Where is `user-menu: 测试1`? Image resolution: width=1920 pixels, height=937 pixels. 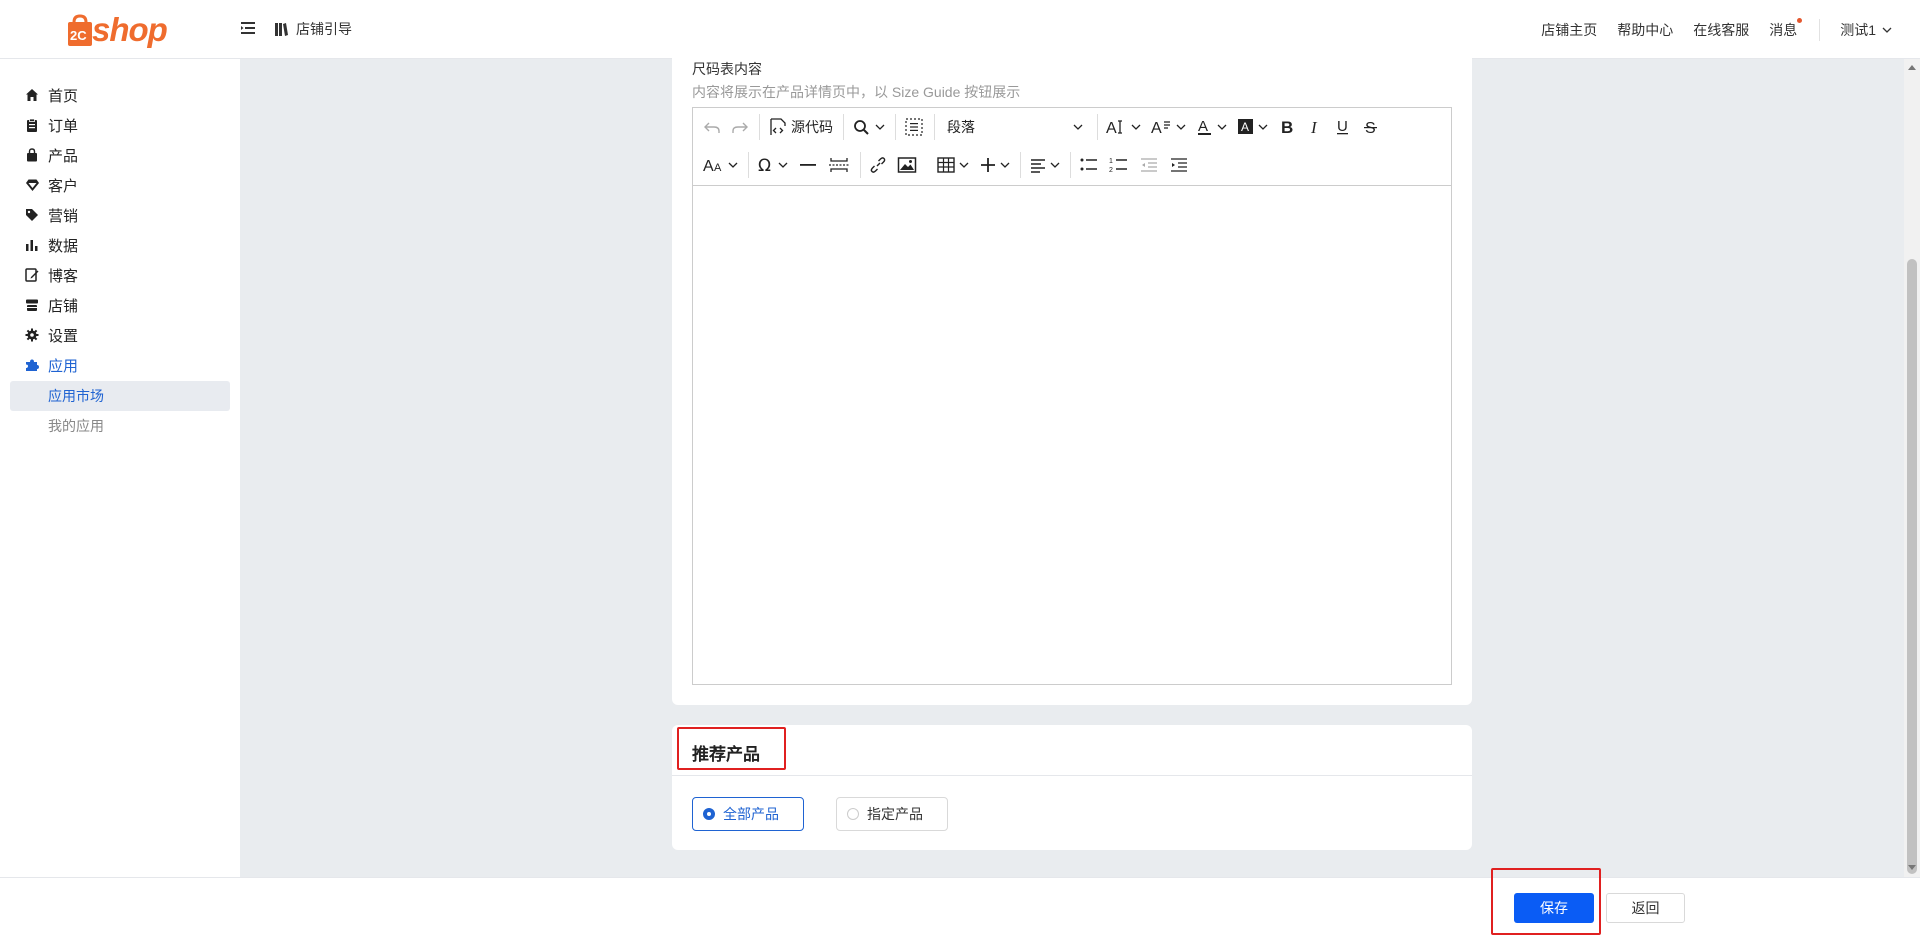 user-menu: 测试1 is located at coordinates (1866, 30).